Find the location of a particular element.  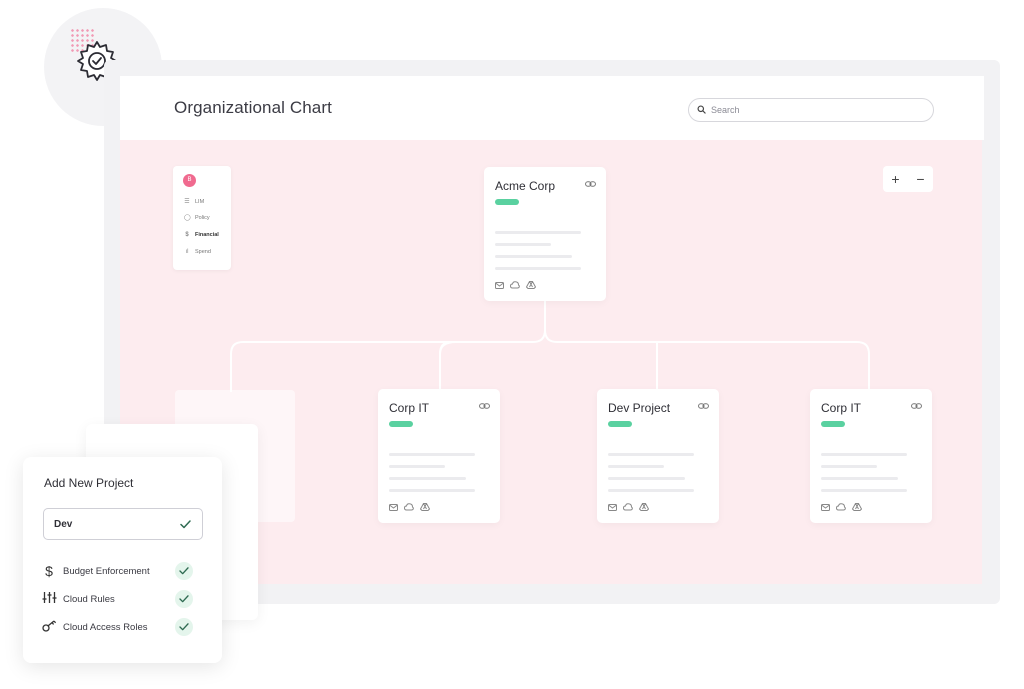

option-label: Budget Enforcement is located at coordinates (106, 571).